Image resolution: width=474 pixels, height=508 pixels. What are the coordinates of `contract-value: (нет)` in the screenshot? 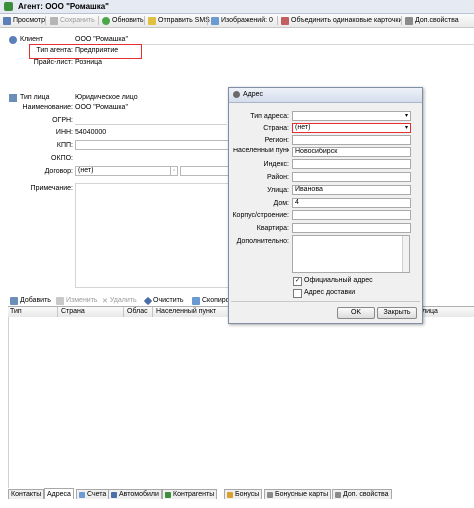 It's located at (86, 170).